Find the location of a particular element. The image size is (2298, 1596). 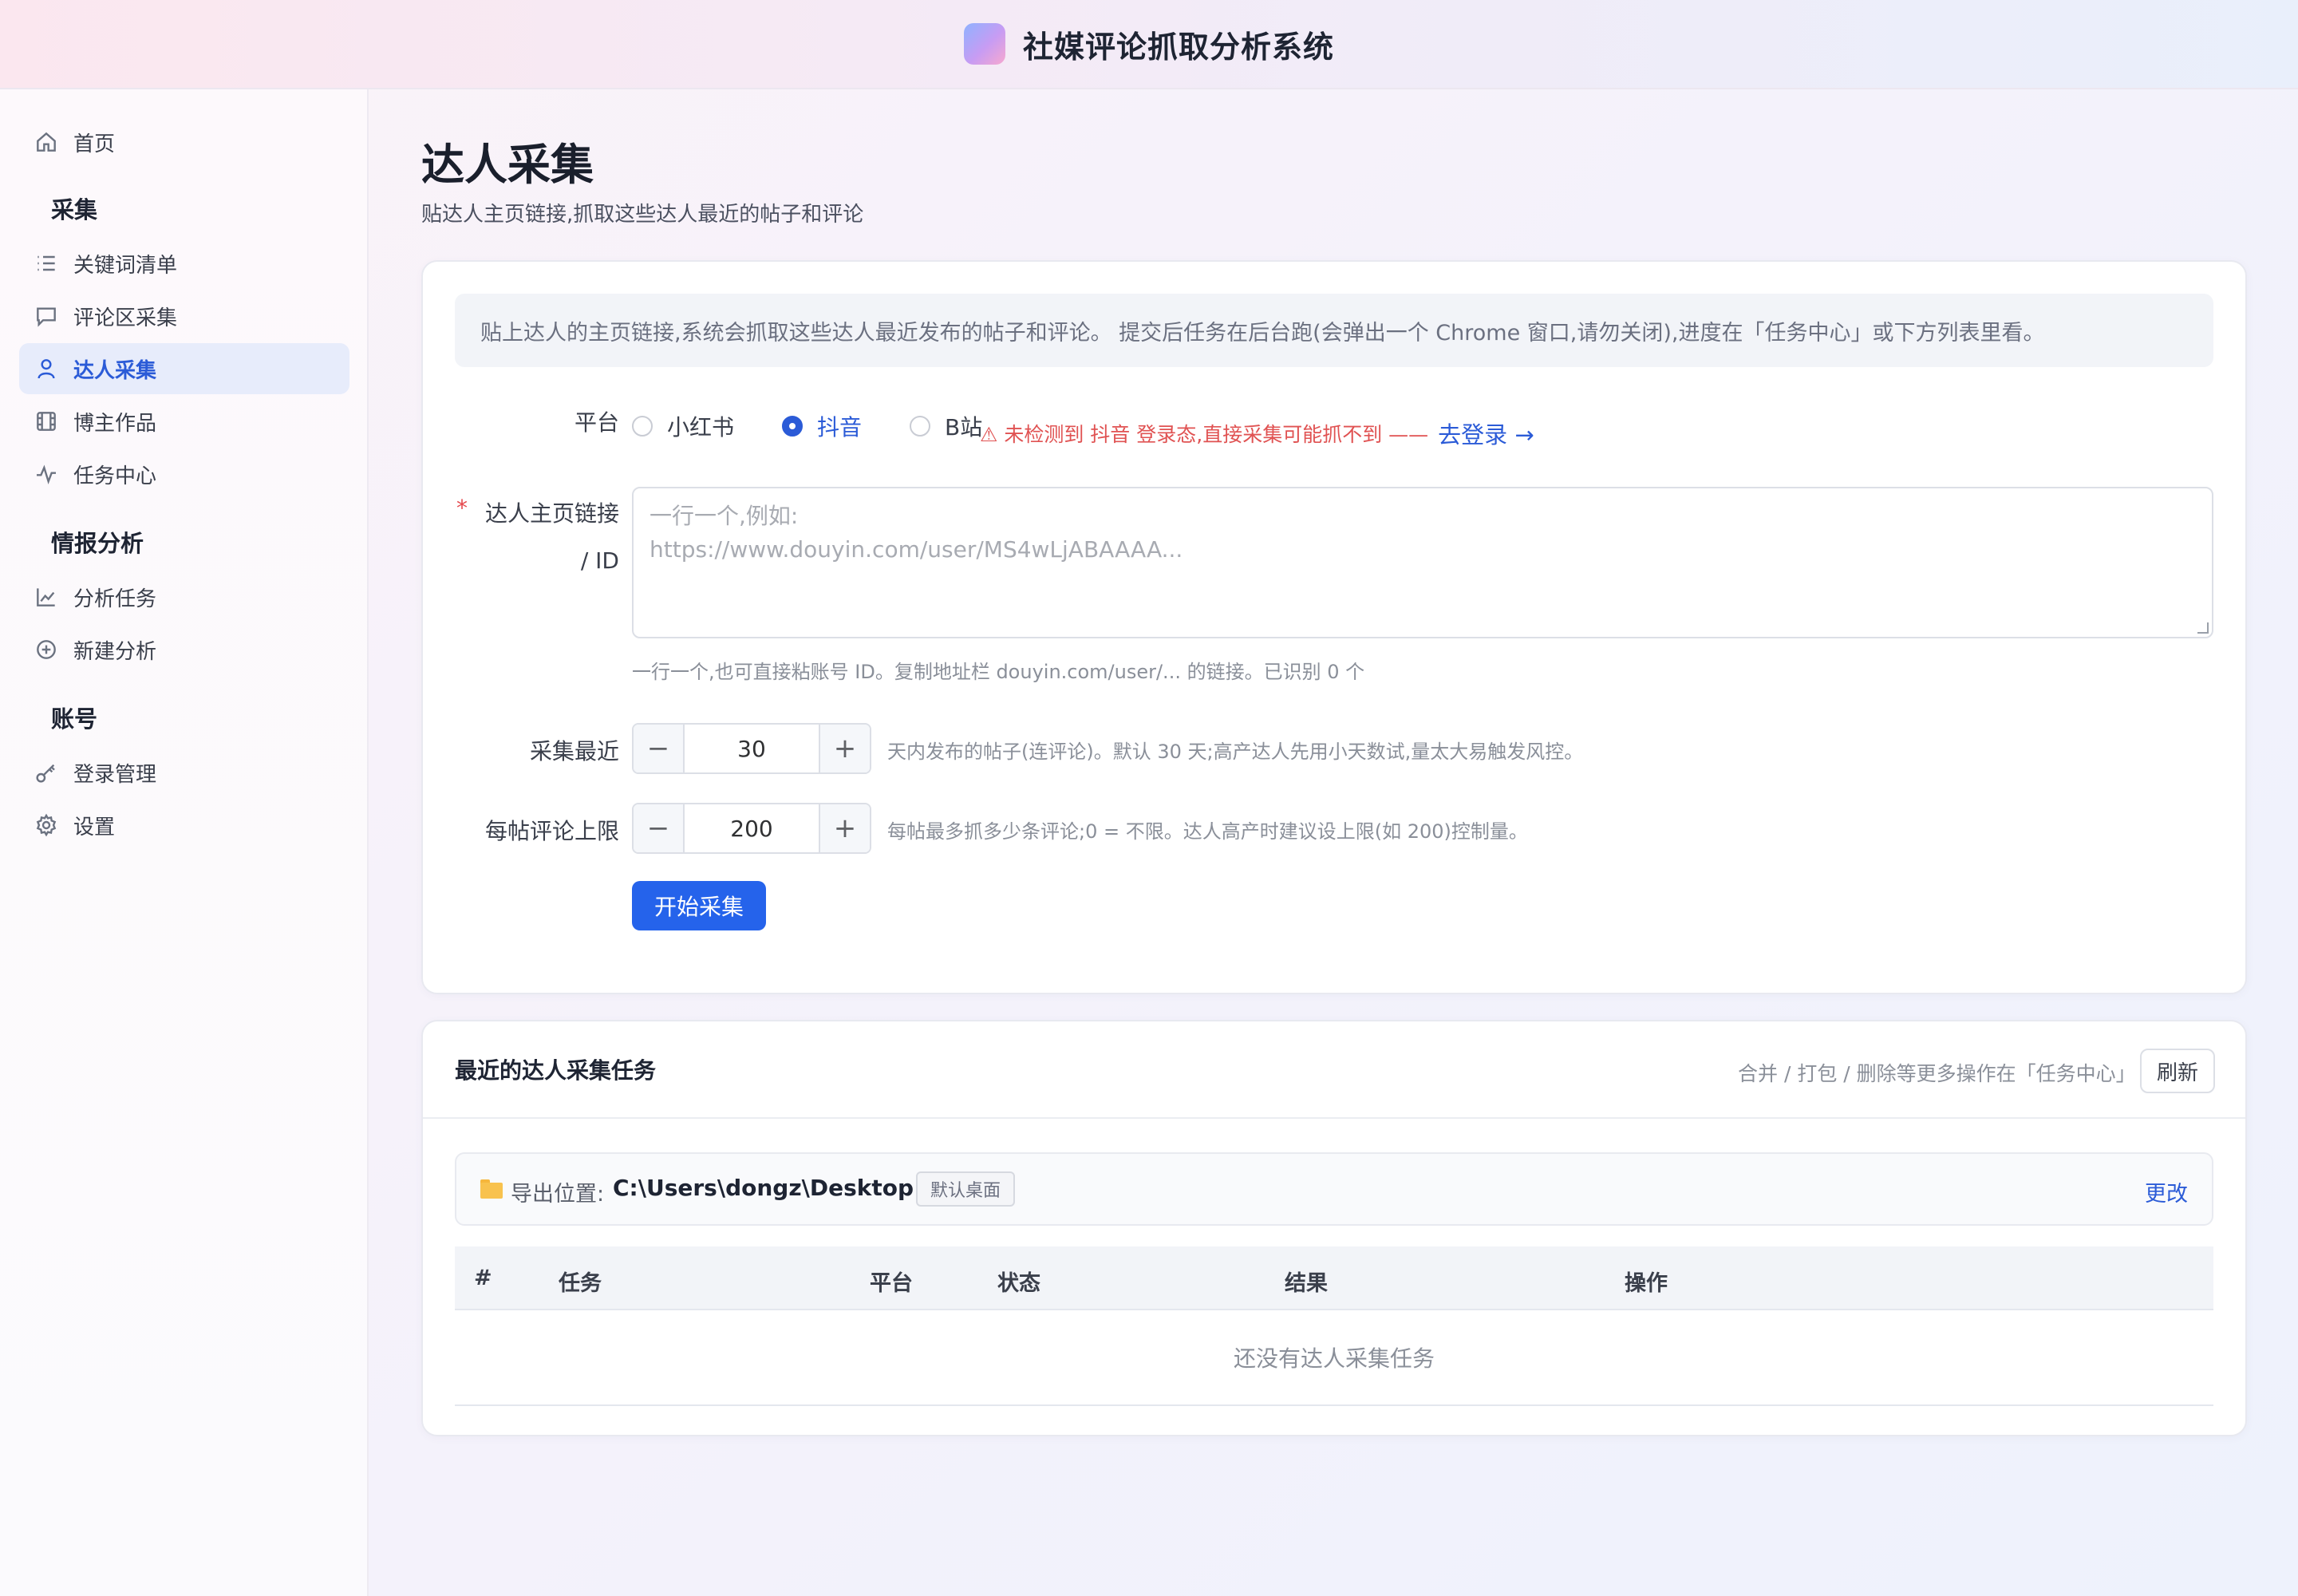

resize-handle is located at coordinates (2203, 628).